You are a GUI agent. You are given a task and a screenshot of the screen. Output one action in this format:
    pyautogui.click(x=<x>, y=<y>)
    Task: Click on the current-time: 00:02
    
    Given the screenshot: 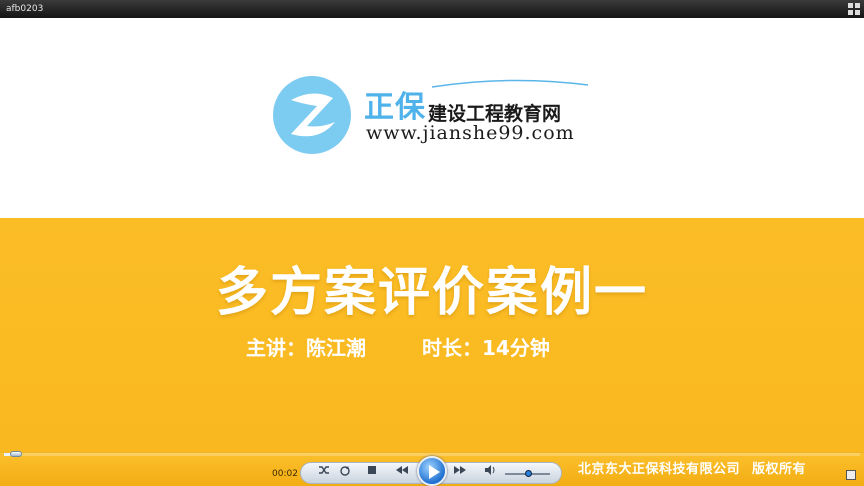 What is the action you would take?
    pyautogui.click(x=285, y=474)
    